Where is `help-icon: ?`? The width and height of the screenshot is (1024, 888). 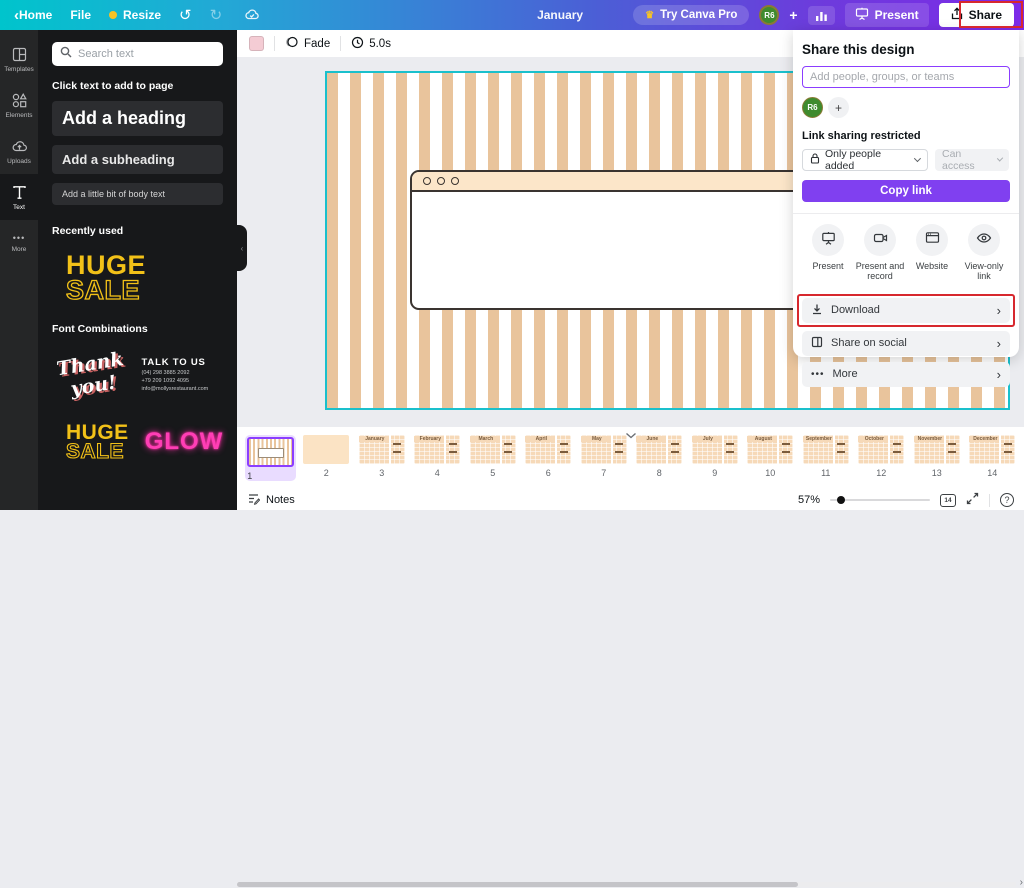
help-icon: ? is located at coordinates (1007, 500).